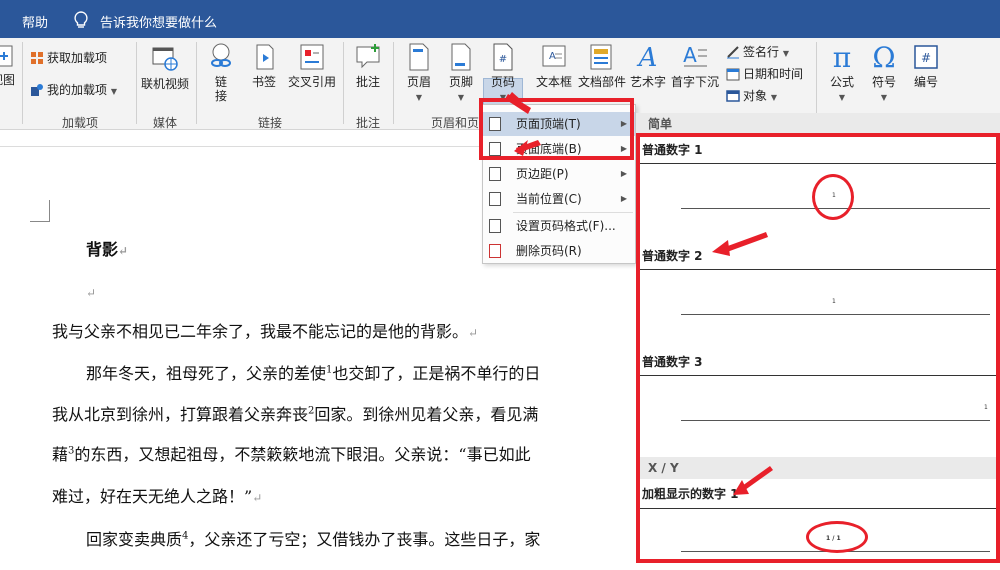  I want to click on current-position-icon, so click(495, 199).